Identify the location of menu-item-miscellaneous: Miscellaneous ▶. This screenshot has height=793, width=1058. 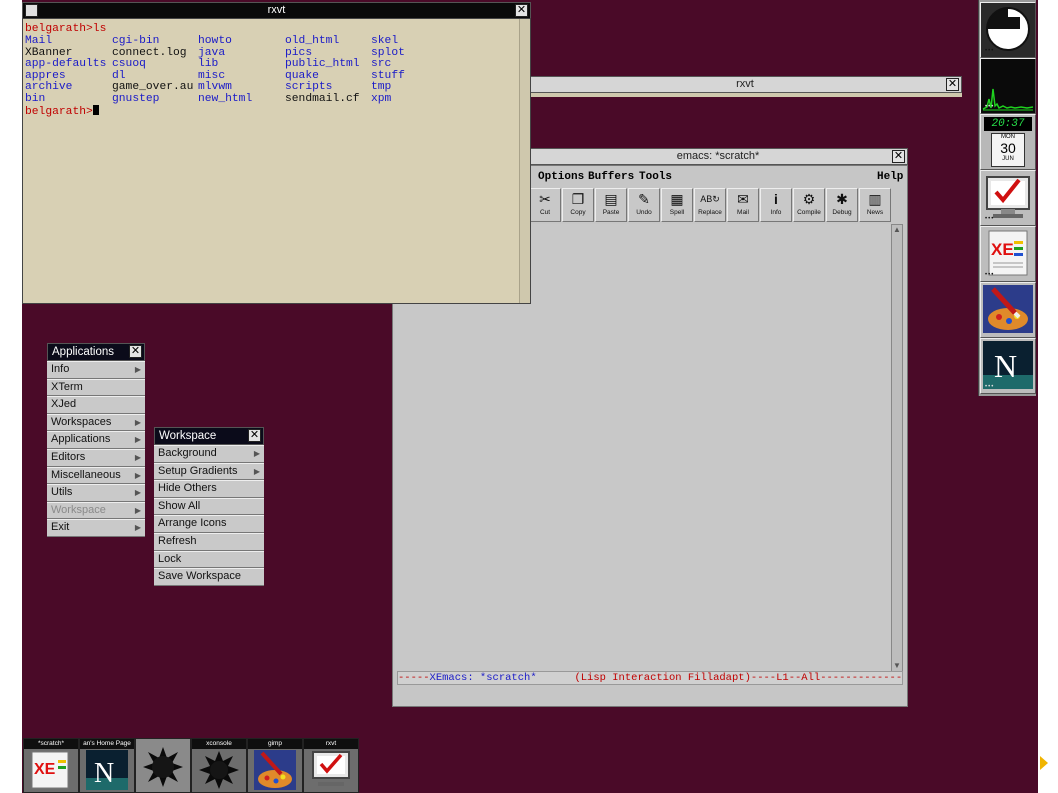
(96, 475).